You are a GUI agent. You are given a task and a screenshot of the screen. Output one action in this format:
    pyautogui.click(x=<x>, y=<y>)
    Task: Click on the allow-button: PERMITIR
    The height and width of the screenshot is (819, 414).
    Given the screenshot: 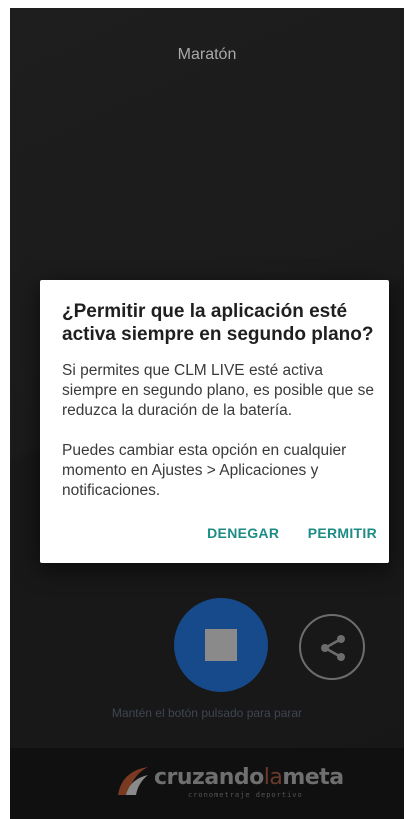 What is the action you would take?
    pyautogui.click(x=342, y=533)
    